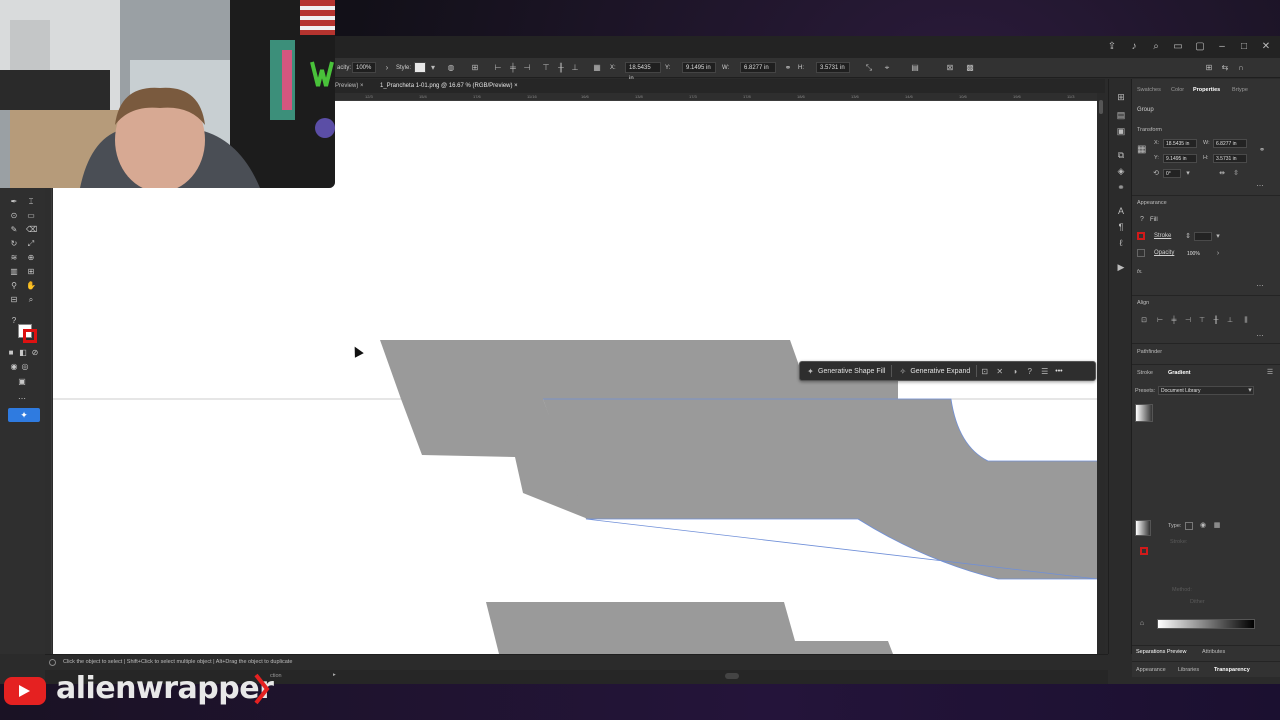  Describe the element at coordinates (1177, 90) in the screenshot. I see `tab-color: Color` at that location.